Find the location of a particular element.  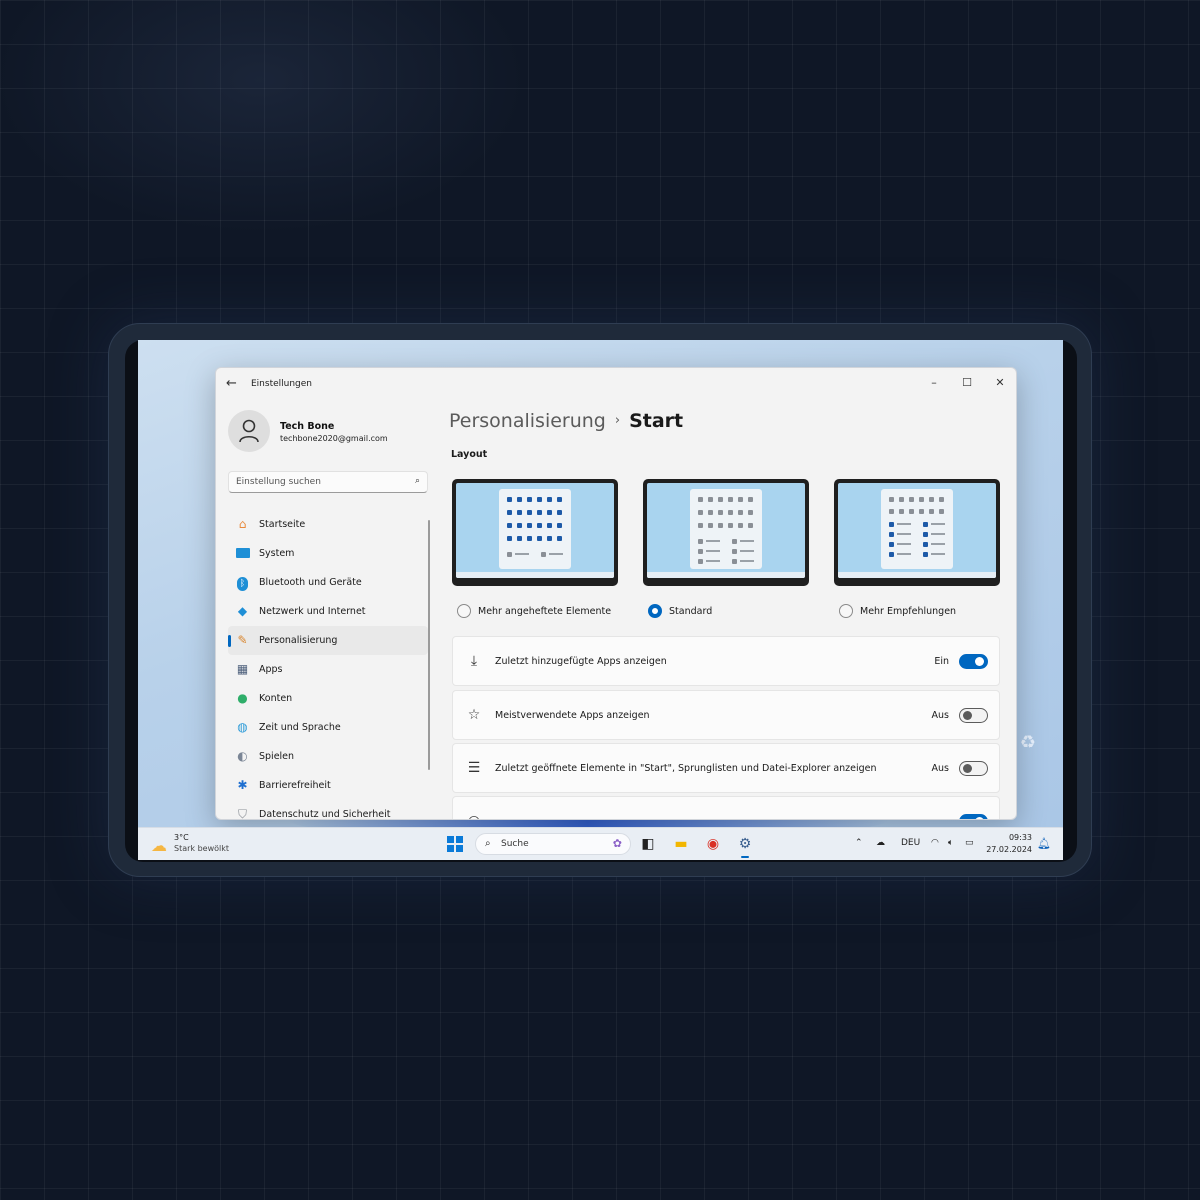

recent-items-toggle is located at coordinates (973, 768).